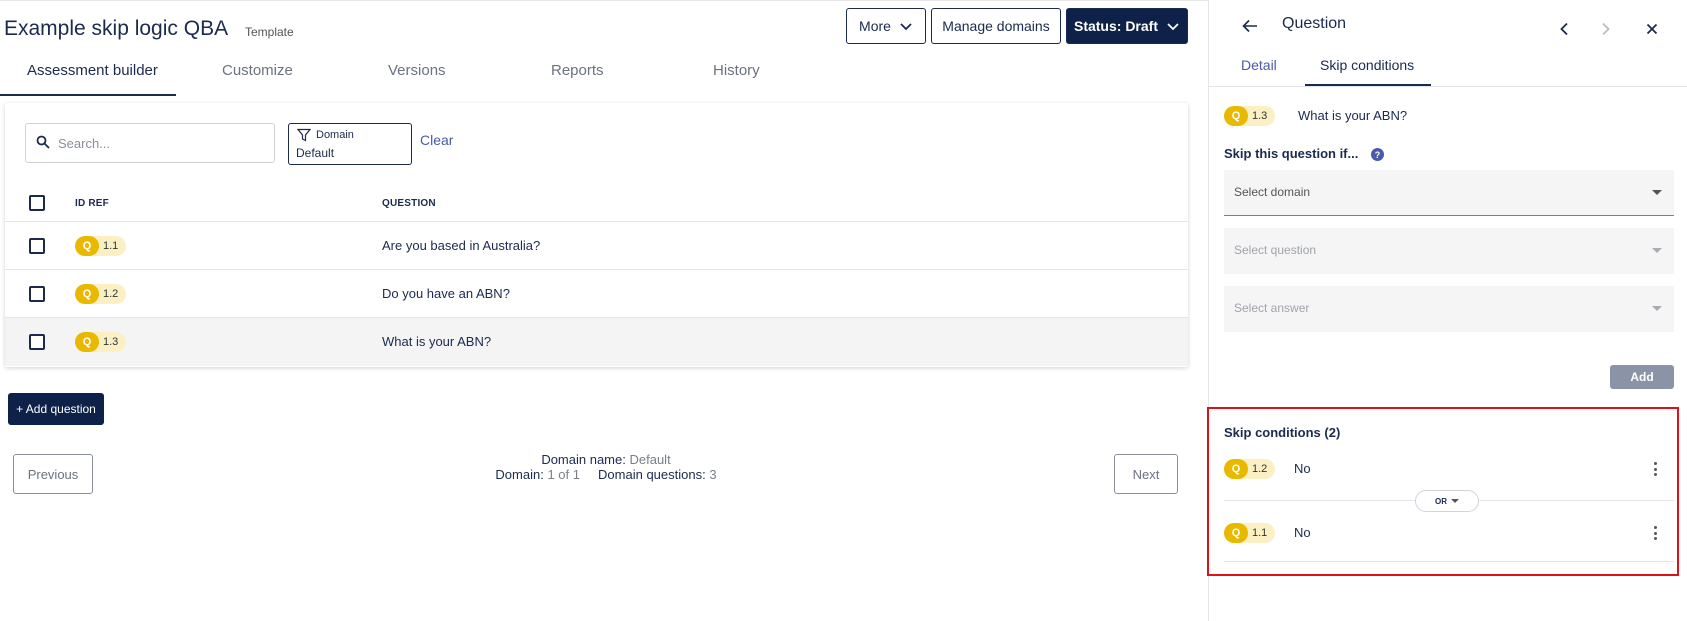 The height and width of the screenshot is (621, 1687). Describe the element at coordinates (37, 203) in the screenshot. I see `select-all-checkbox` at that location.